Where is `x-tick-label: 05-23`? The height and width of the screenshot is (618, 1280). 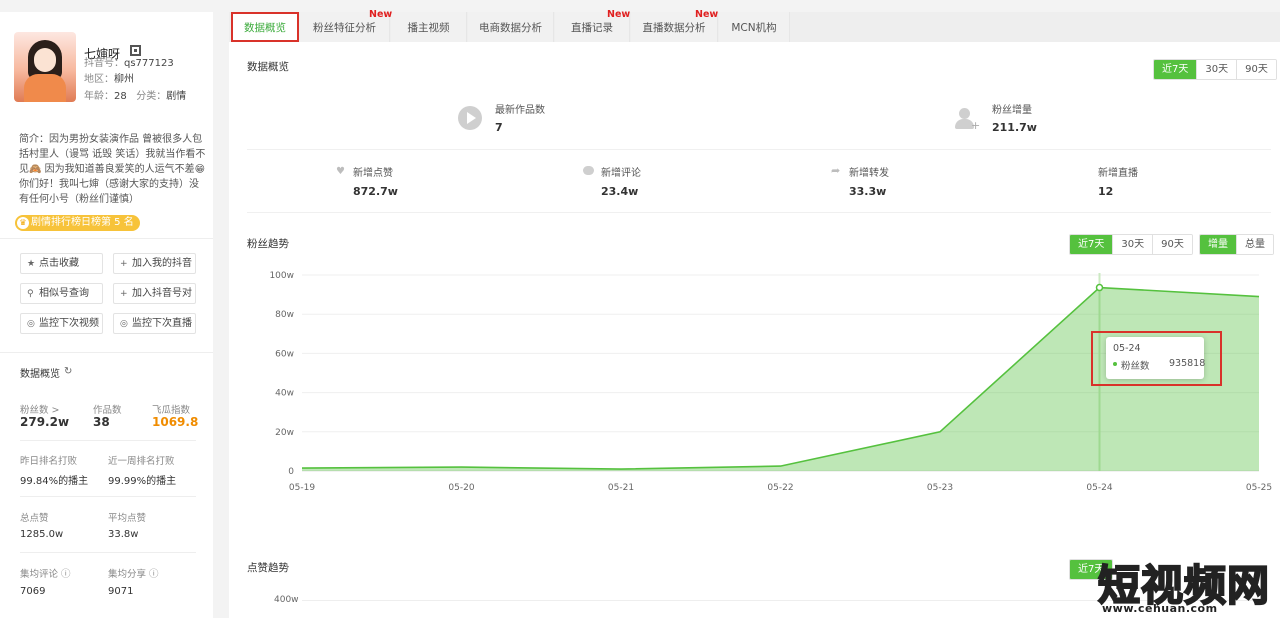 x-tick-label: 05-23 is located at coordinates (940, 488).